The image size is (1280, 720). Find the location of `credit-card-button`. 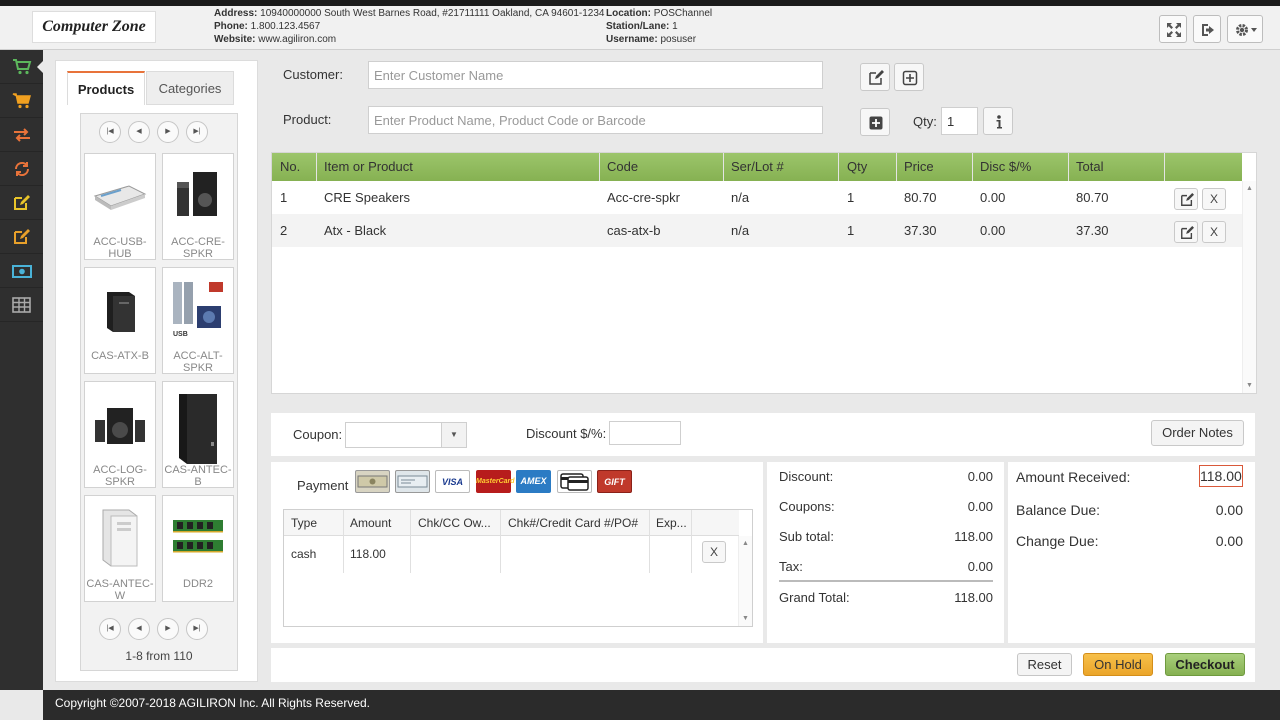

credit-card-button is located at coordinates (574, 481).